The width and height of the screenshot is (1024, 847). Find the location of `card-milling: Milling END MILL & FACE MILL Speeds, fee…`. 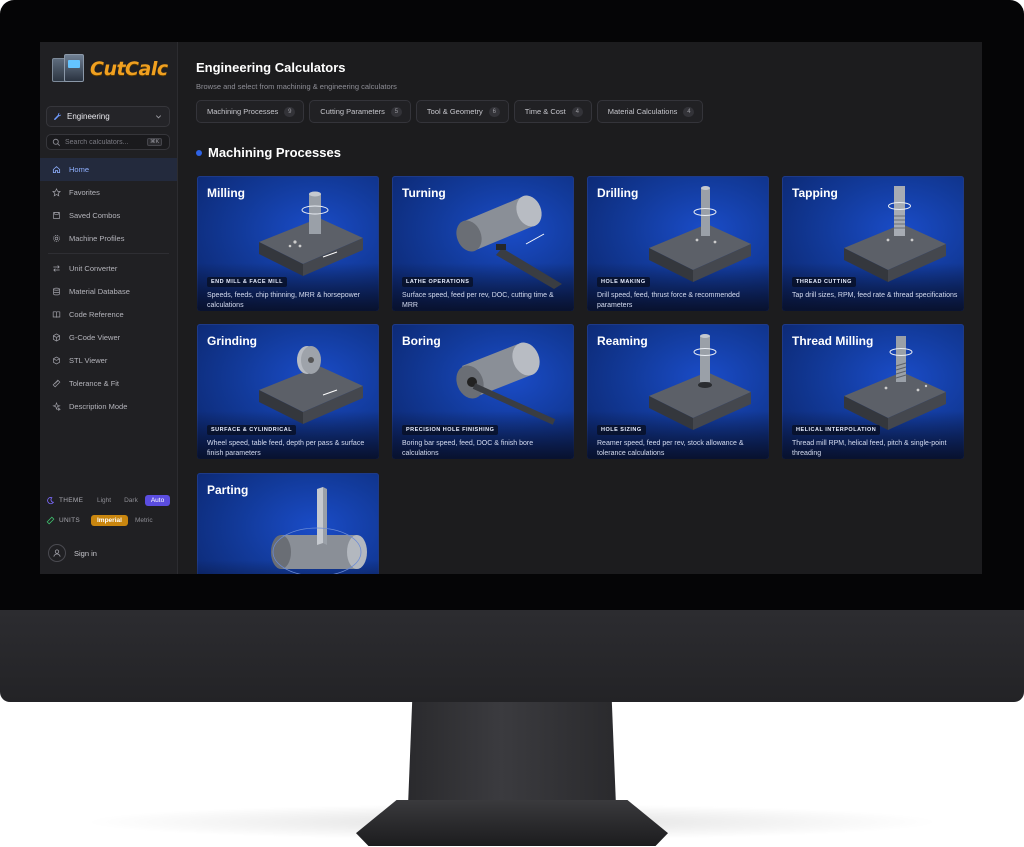

card-milling: Milling END MILL & FACE MILL Speeds, fee… is located at coordinates (288, 243).